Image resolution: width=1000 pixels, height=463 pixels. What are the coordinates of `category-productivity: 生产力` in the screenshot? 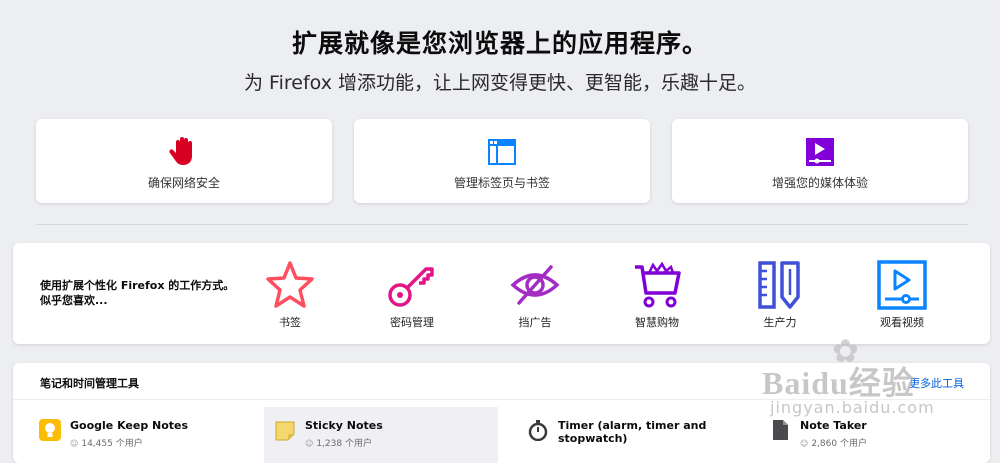 It's located at (780, 294).